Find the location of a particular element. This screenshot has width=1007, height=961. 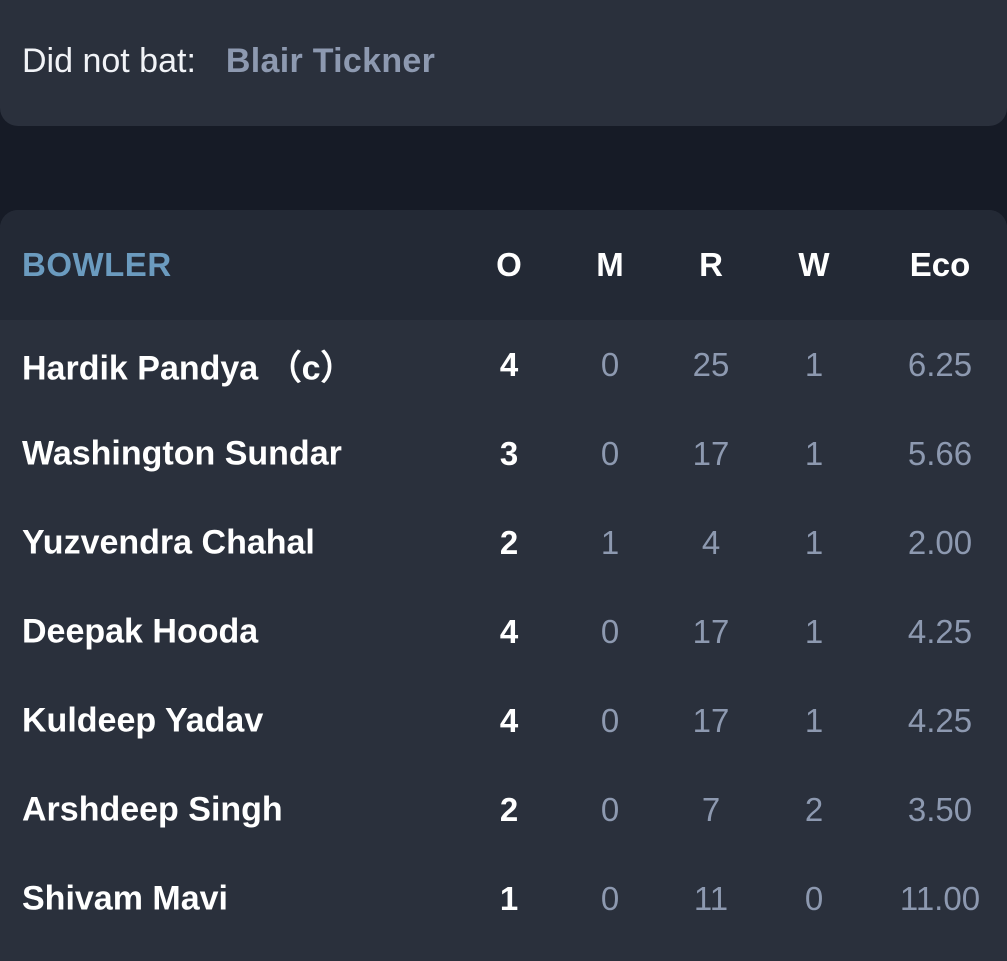

runs-value: 11 is located at coordinates (711, 898).